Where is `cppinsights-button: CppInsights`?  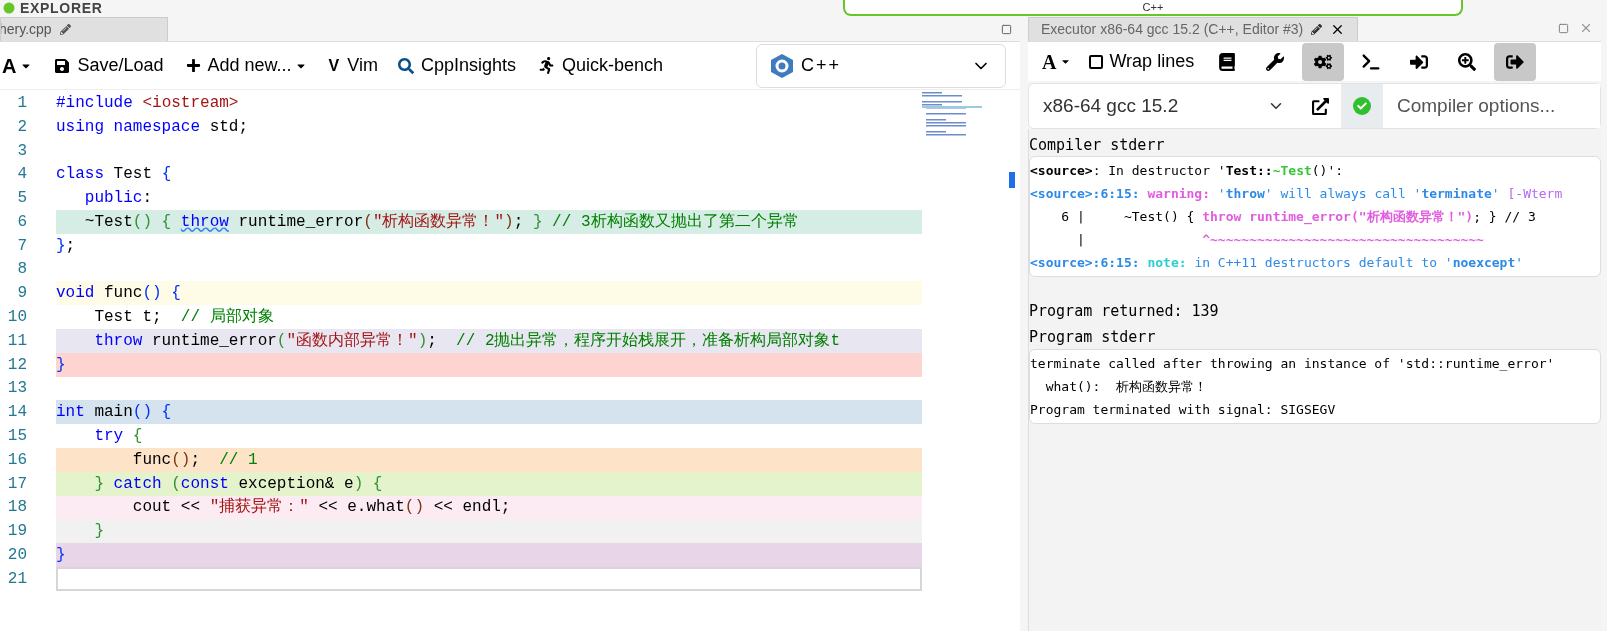
cppinsights-button: CppInsights is located at coordinates (456, 65).